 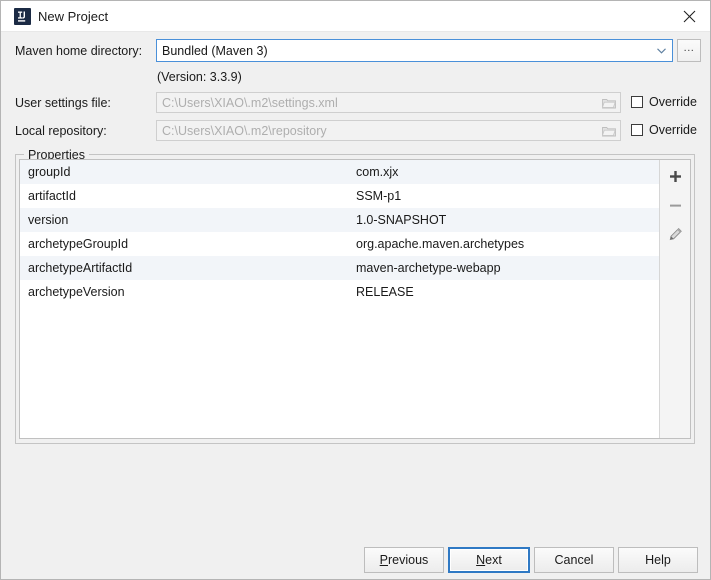 I want to click on previous-button: Previous, so click(x=404, y=560).